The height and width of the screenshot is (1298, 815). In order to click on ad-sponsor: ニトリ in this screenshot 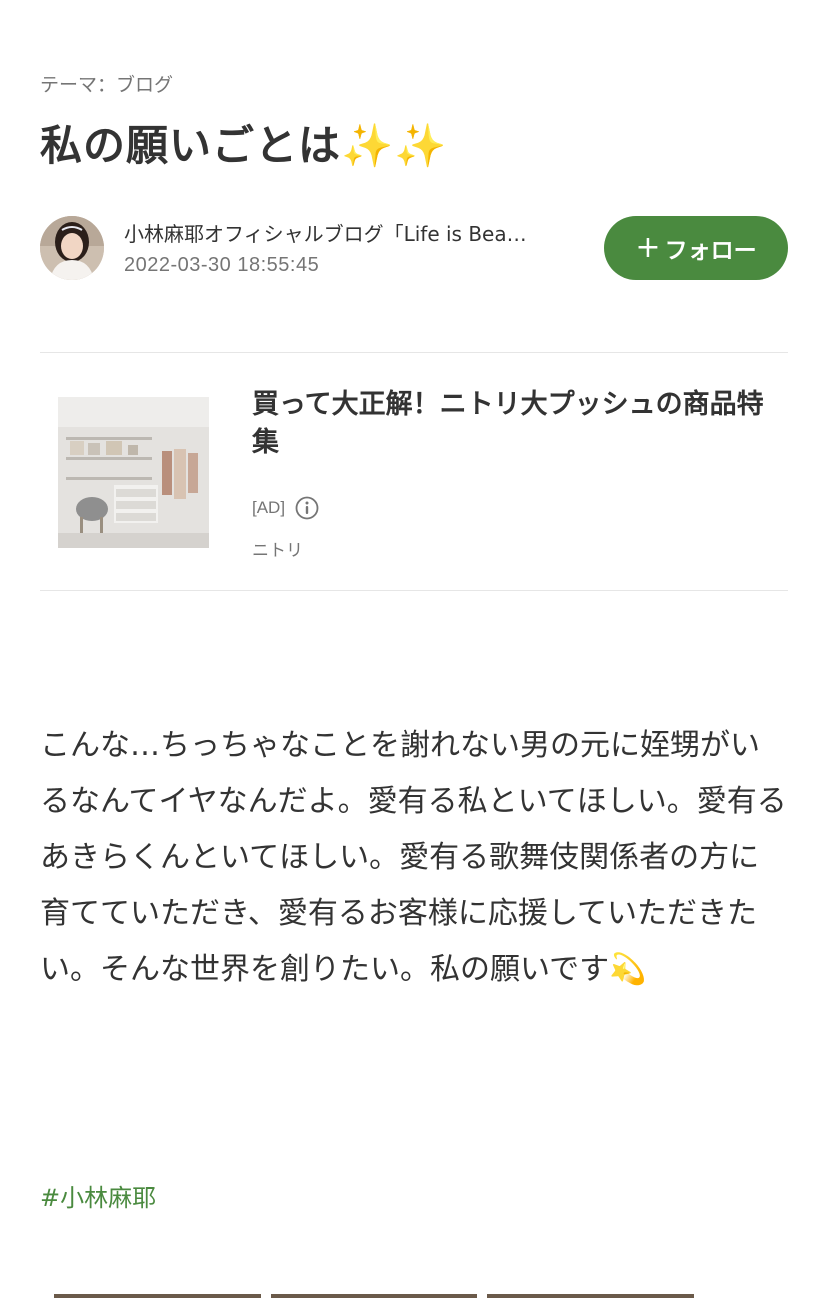, I will do `click(277, 551)`.